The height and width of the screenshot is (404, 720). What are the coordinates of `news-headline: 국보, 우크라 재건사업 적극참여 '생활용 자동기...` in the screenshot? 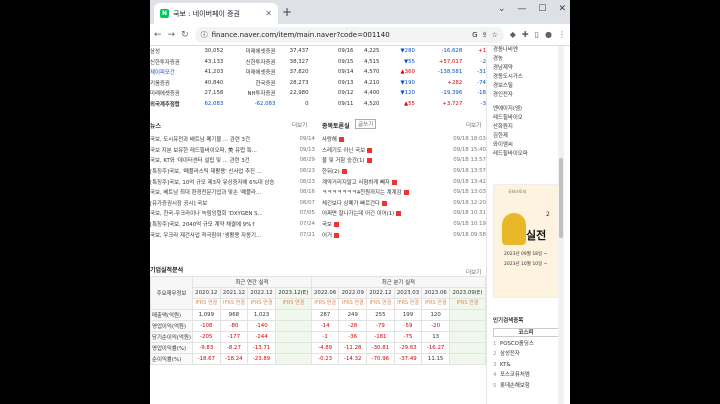 It's located at (220, 235).